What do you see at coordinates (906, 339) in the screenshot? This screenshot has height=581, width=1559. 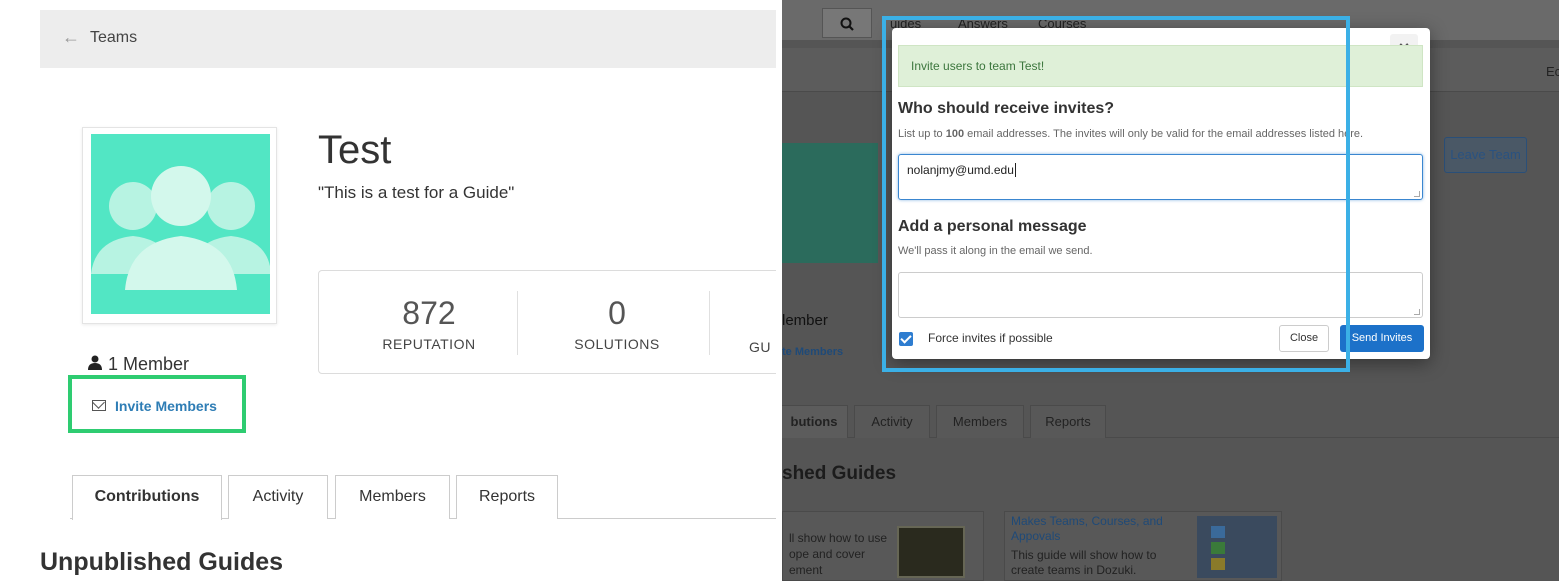 I see `force-invites-checkbox` at bounding box center [906, 339].